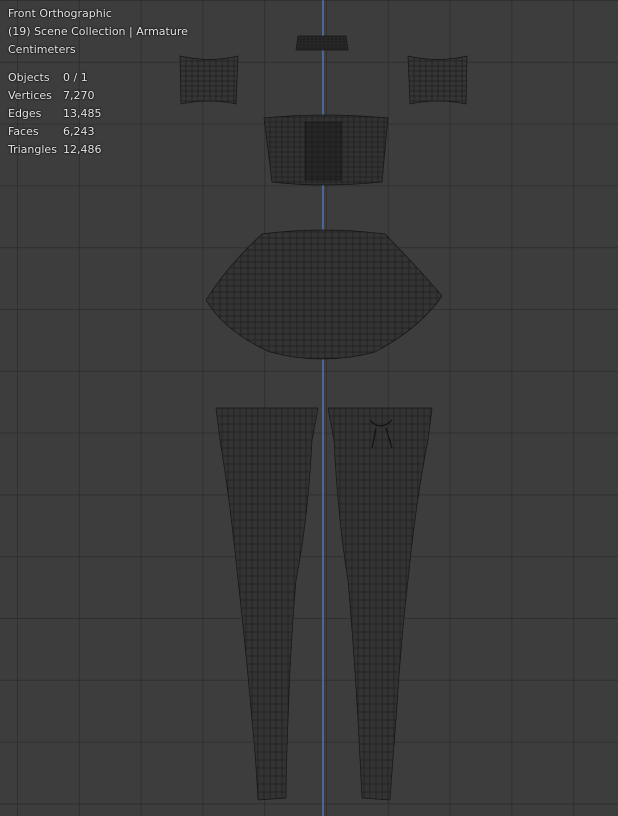 This screenshot has height=816, width=618. Describe the element at coordinates (51, 95) in the screenshot. I see `stat-row-vertices: Vertices 7,270` at that location.